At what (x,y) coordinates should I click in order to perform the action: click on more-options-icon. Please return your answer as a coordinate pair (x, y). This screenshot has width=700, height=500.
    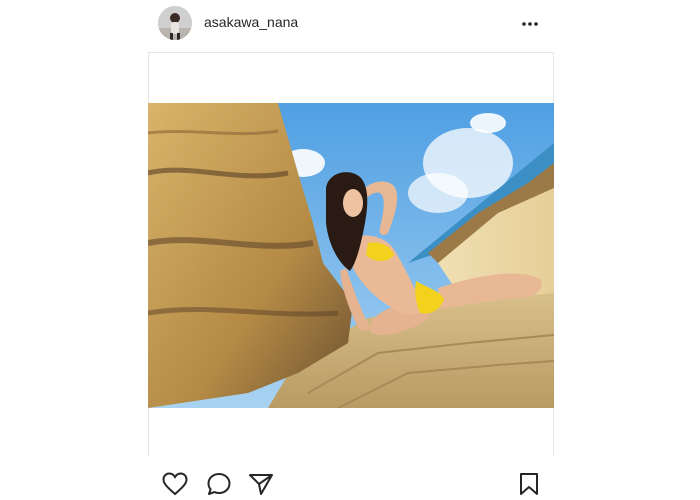
    Looking at the image, I should click on (530, 24).